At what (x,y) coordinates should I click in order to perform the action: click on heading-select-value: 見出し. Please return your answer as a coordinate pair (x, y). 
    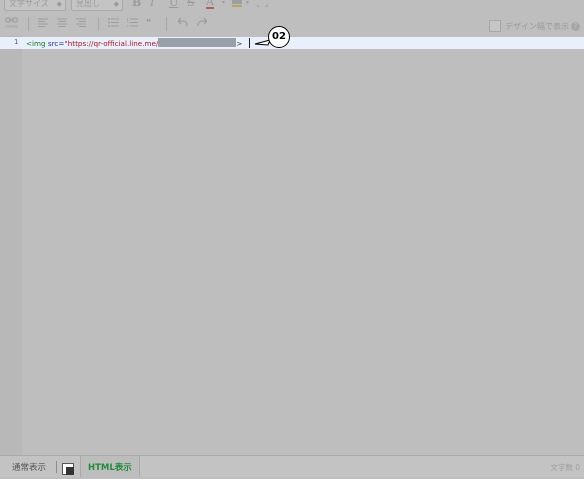
    Looking at the image, I should click on (88, 4).